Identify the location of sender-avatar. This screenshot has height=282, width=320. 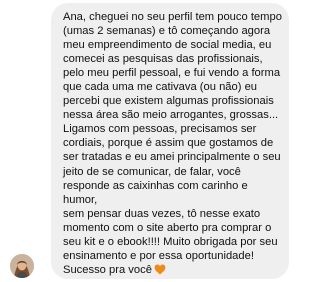
(22, 266).